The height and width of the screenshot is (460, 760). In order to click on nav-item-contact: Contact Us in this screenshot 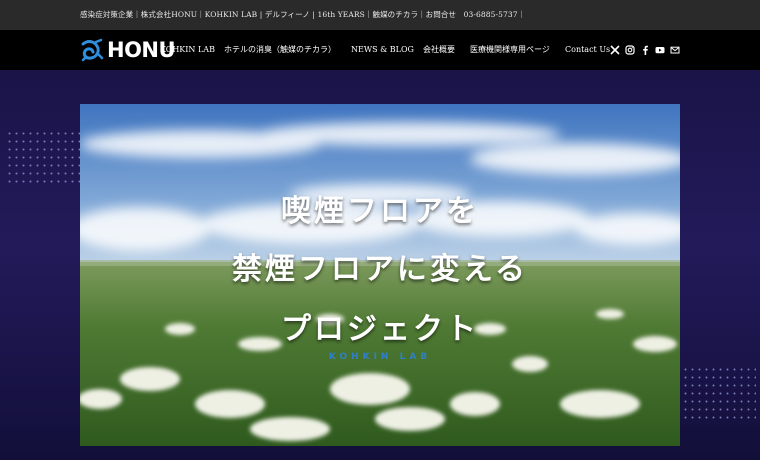, I will do `click(587, 50)`.